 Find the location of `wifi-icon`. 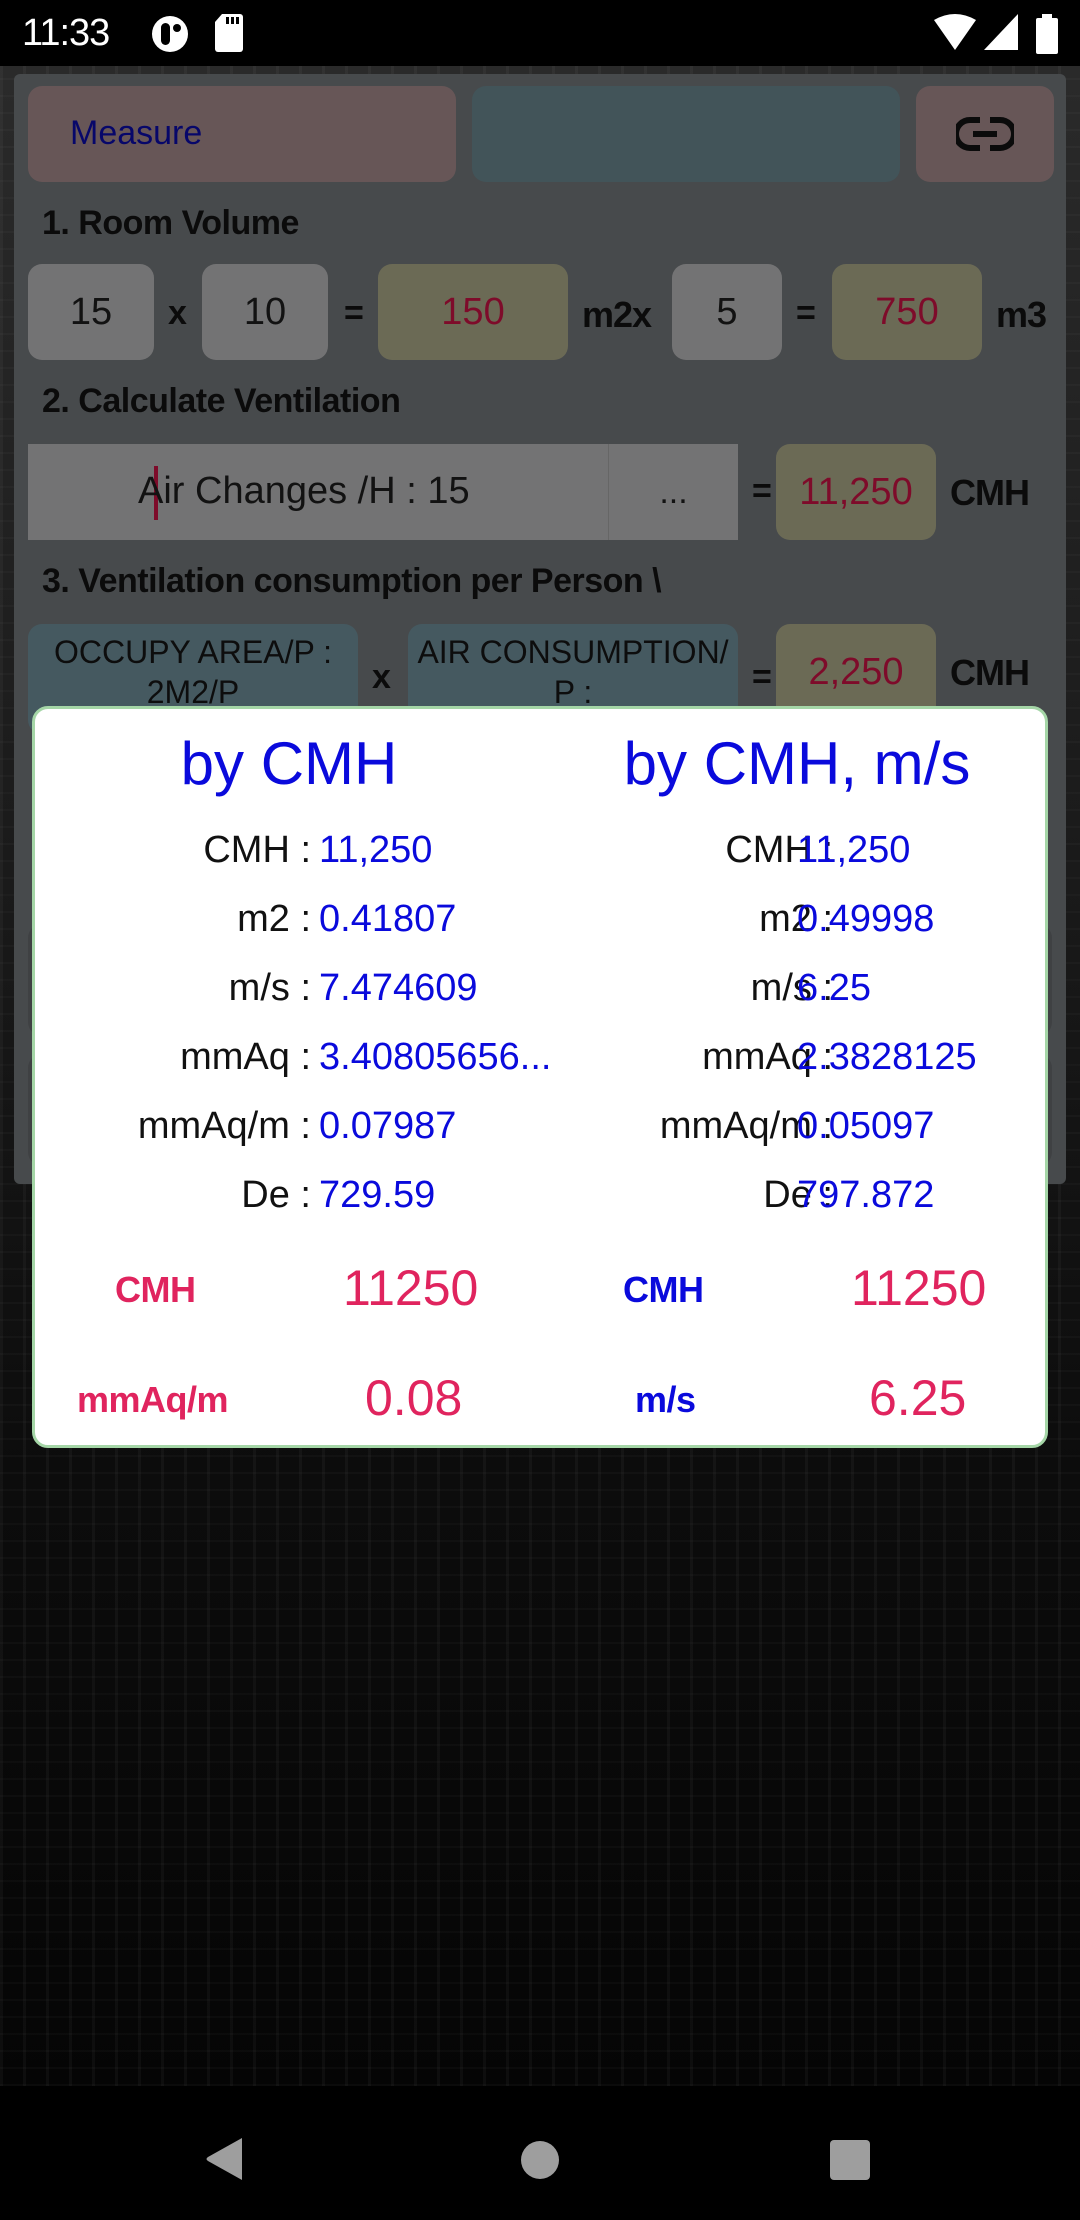

wifi-icon is located at coordinates (955, 32).